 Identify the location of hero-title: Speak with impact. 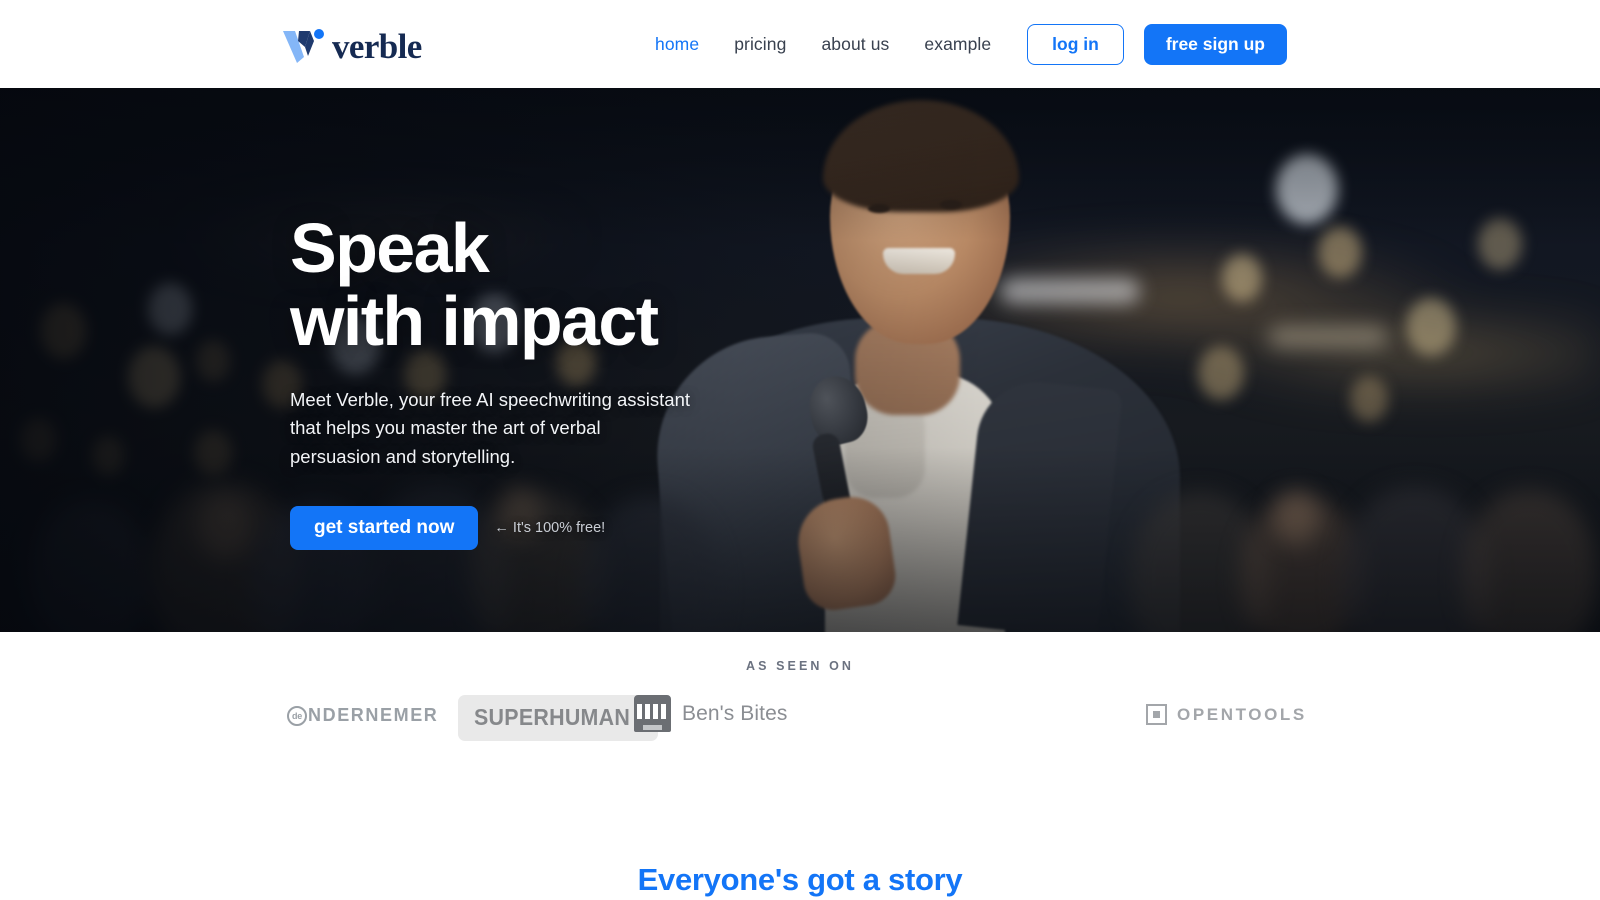
(640, 285).